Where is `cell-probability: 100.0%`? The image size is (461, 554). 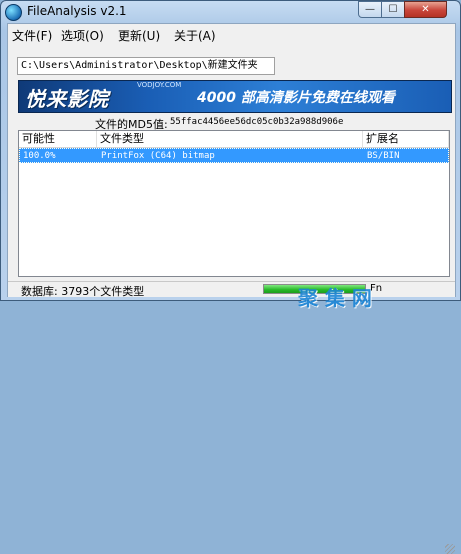
cell-probability: 100.0% is located at coordinates (39, 156).